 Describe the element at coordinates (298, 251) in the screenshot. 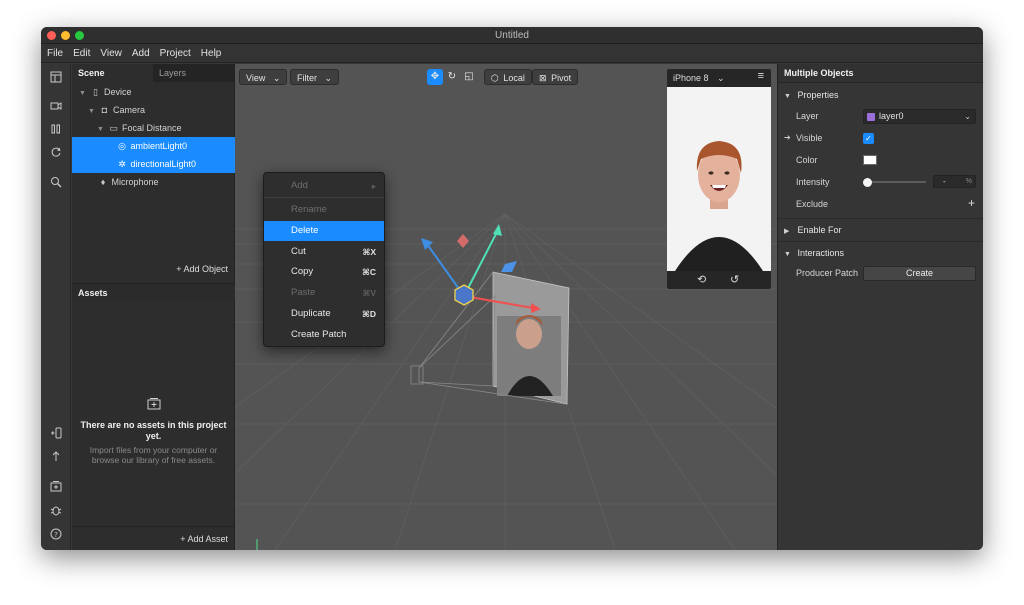

I see `menu-item-label: Cut` at that location.